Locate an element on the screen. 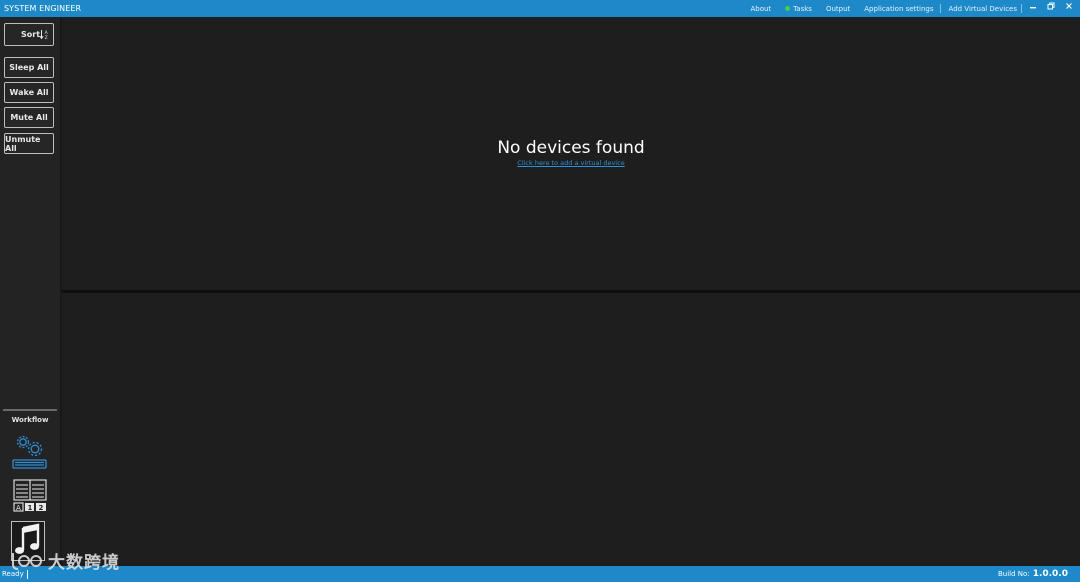  layout-numbered-icon: A 1 2 is located at coordinates (30, 498).